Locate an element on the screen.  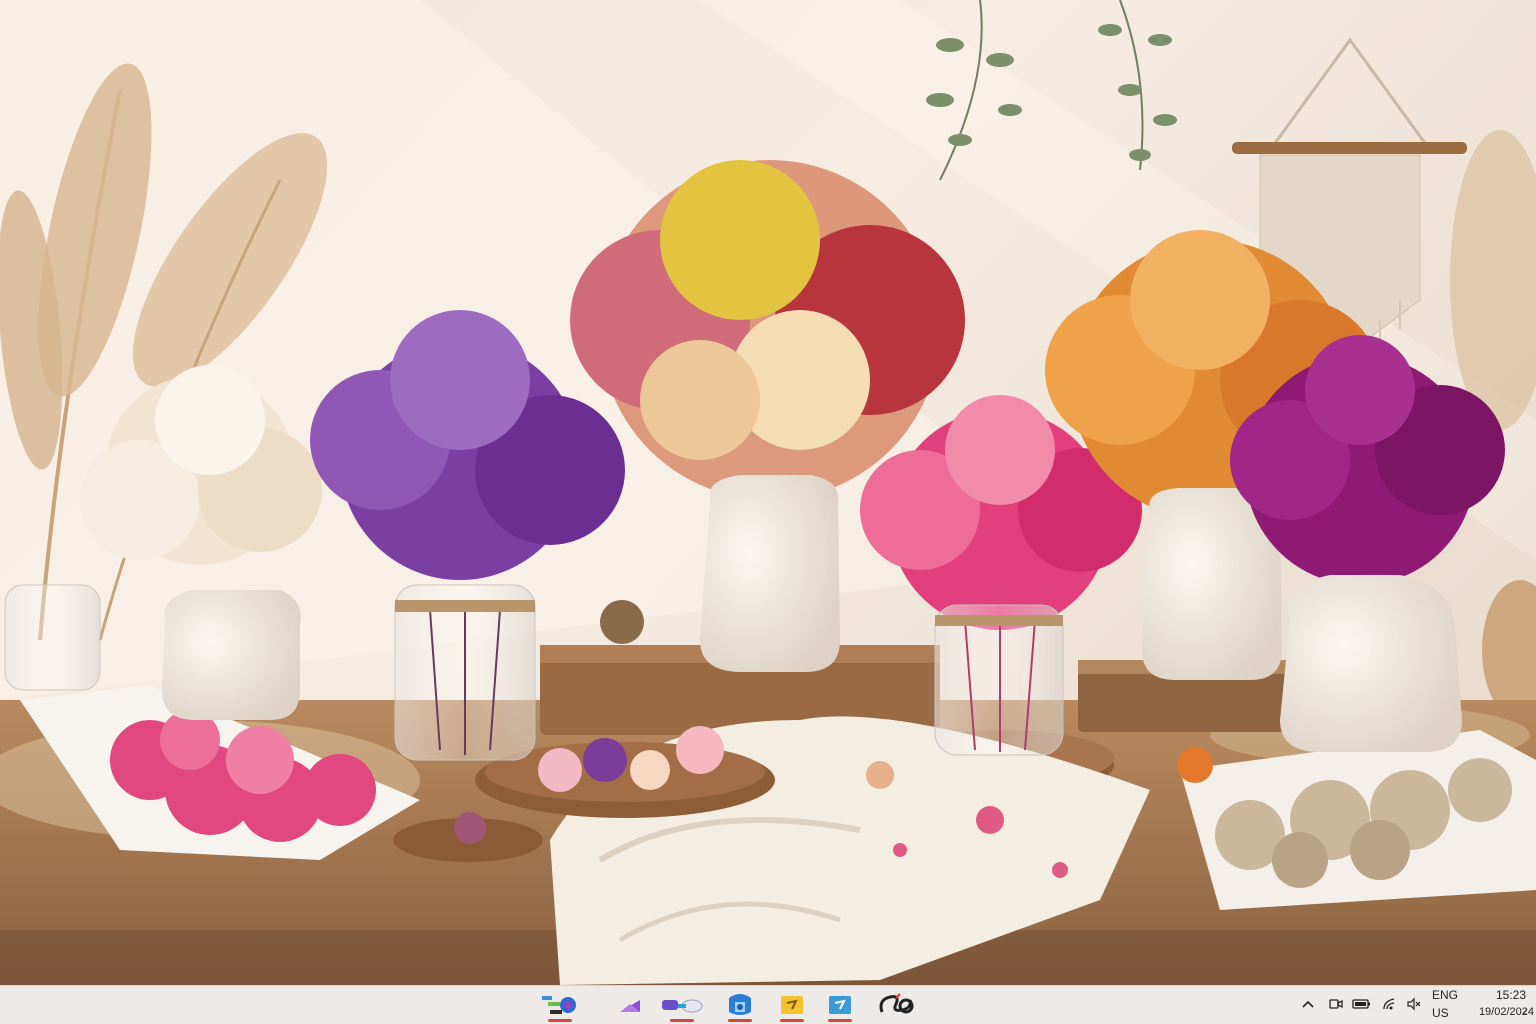
battery-button is located at coordinates (1362, 1004).